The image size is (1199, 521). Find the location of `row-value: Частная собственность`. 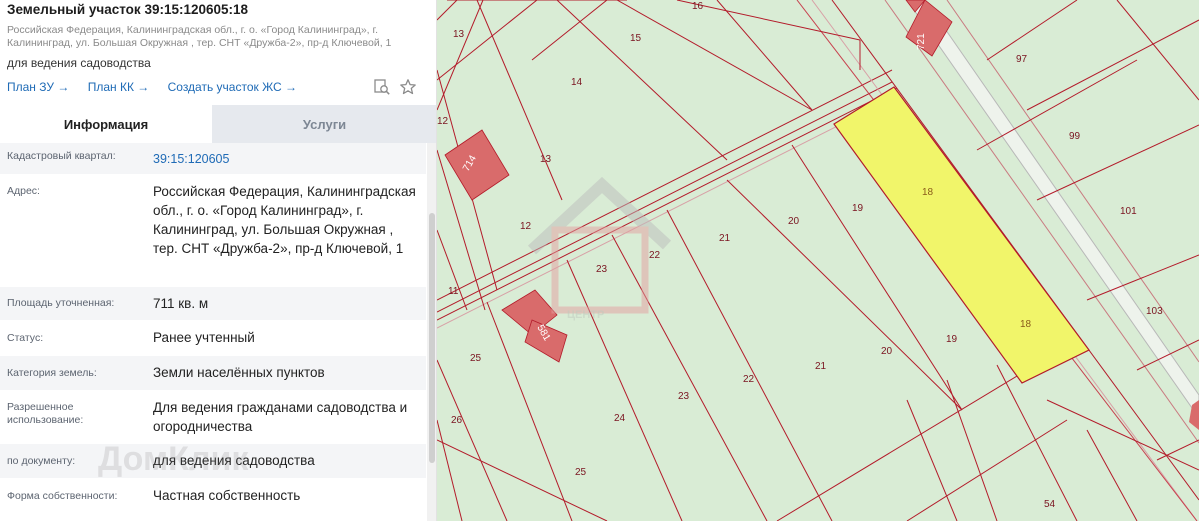

row-value: Частная собственность is located at coordinates (227, 495).